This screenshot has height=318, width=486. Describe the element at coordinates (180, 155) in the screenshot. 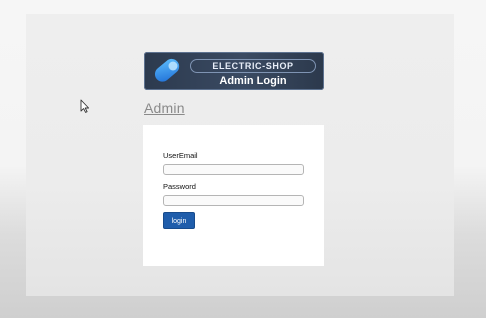

I see `email-label: UserEmail` at that location.